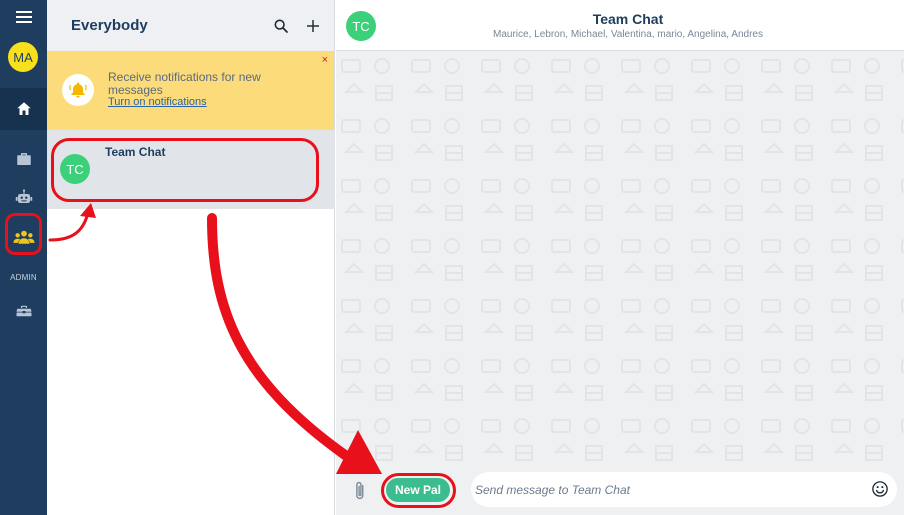  I want to click on turn-on-notifications-link: Turn on notifications, so click(157, 102).